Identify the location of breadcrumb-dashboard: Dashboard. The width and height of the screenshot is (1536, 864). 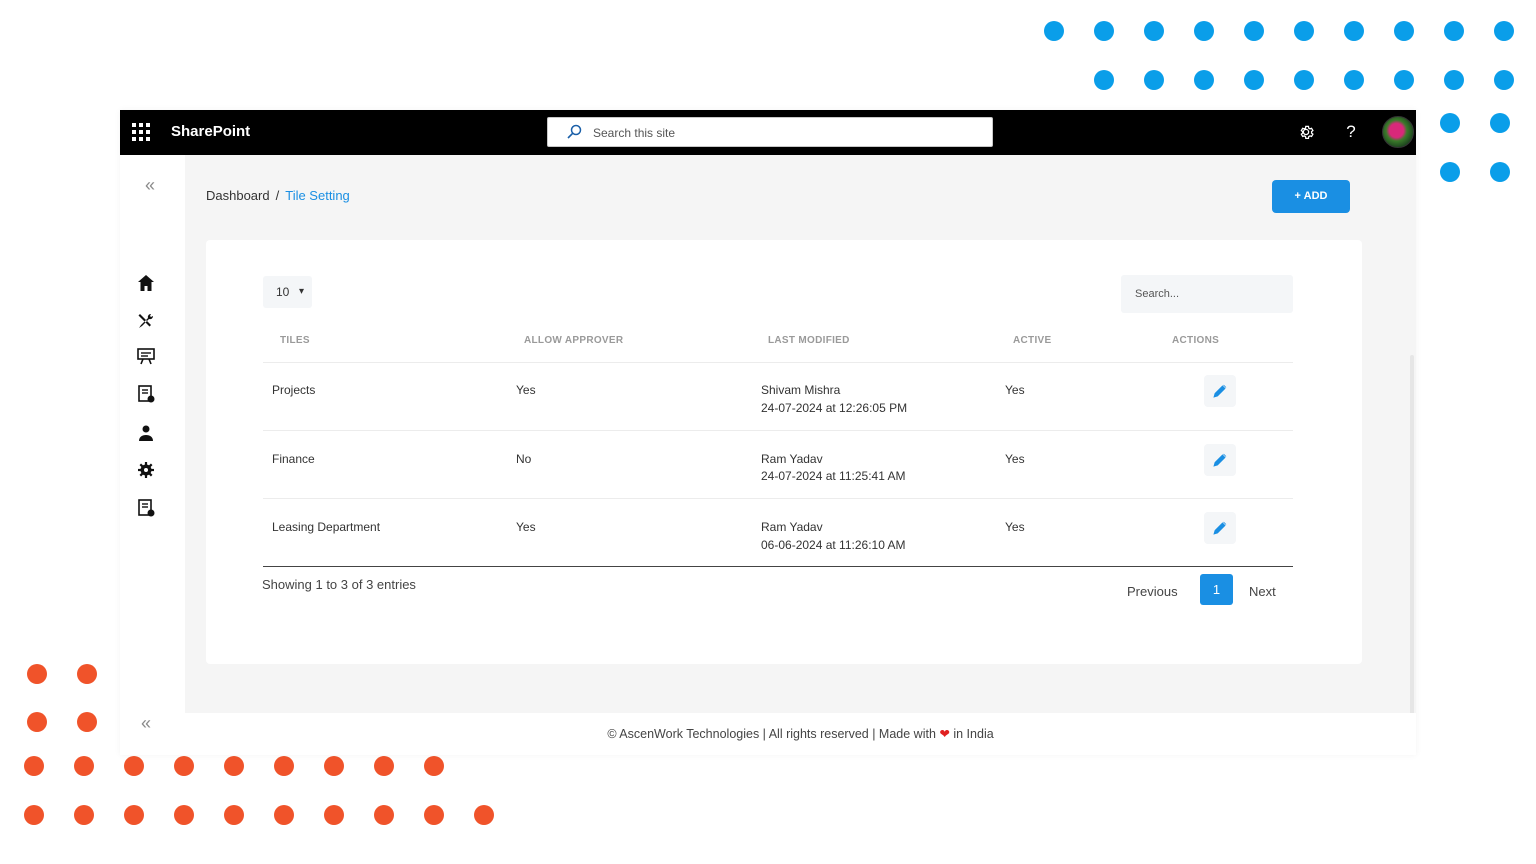
(238, 195).